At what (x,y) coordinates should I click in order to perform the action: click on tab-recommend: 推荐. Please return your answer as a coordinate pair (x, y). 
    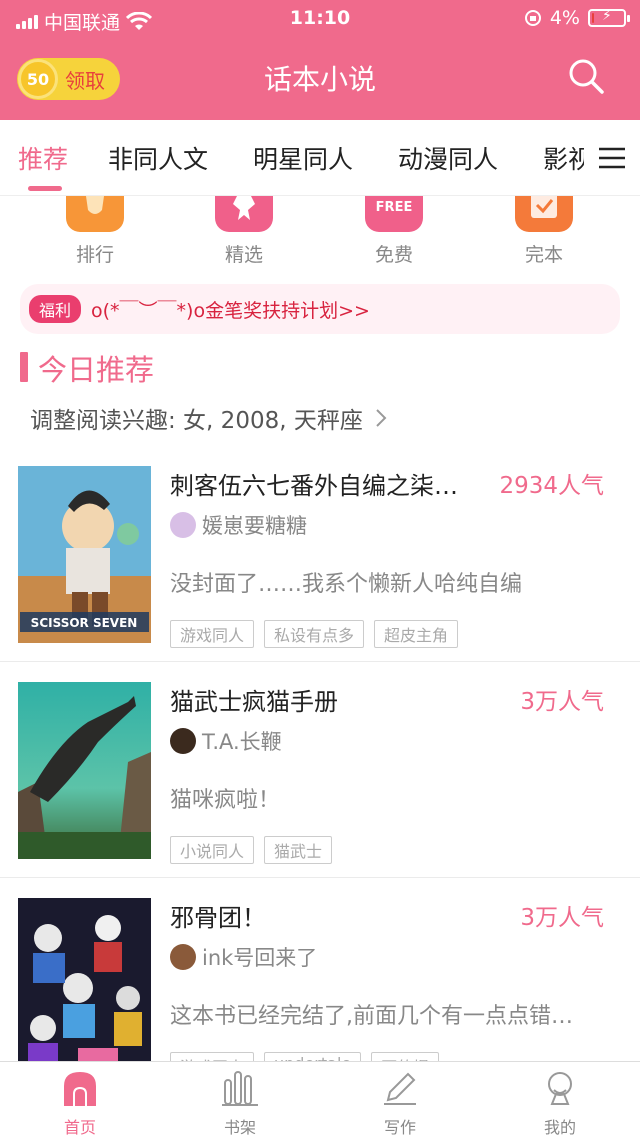
    Looking at the image, I should click on (43, 158).